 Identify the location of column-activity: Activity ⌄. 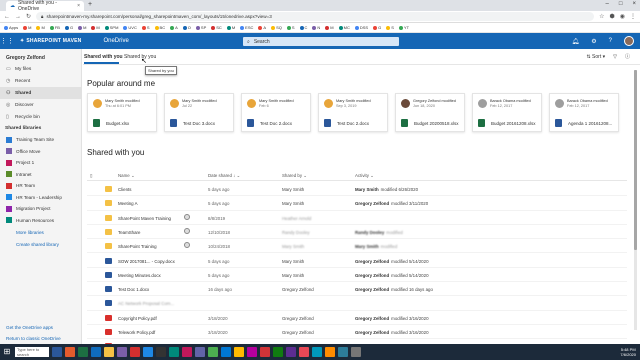
(364, 176).